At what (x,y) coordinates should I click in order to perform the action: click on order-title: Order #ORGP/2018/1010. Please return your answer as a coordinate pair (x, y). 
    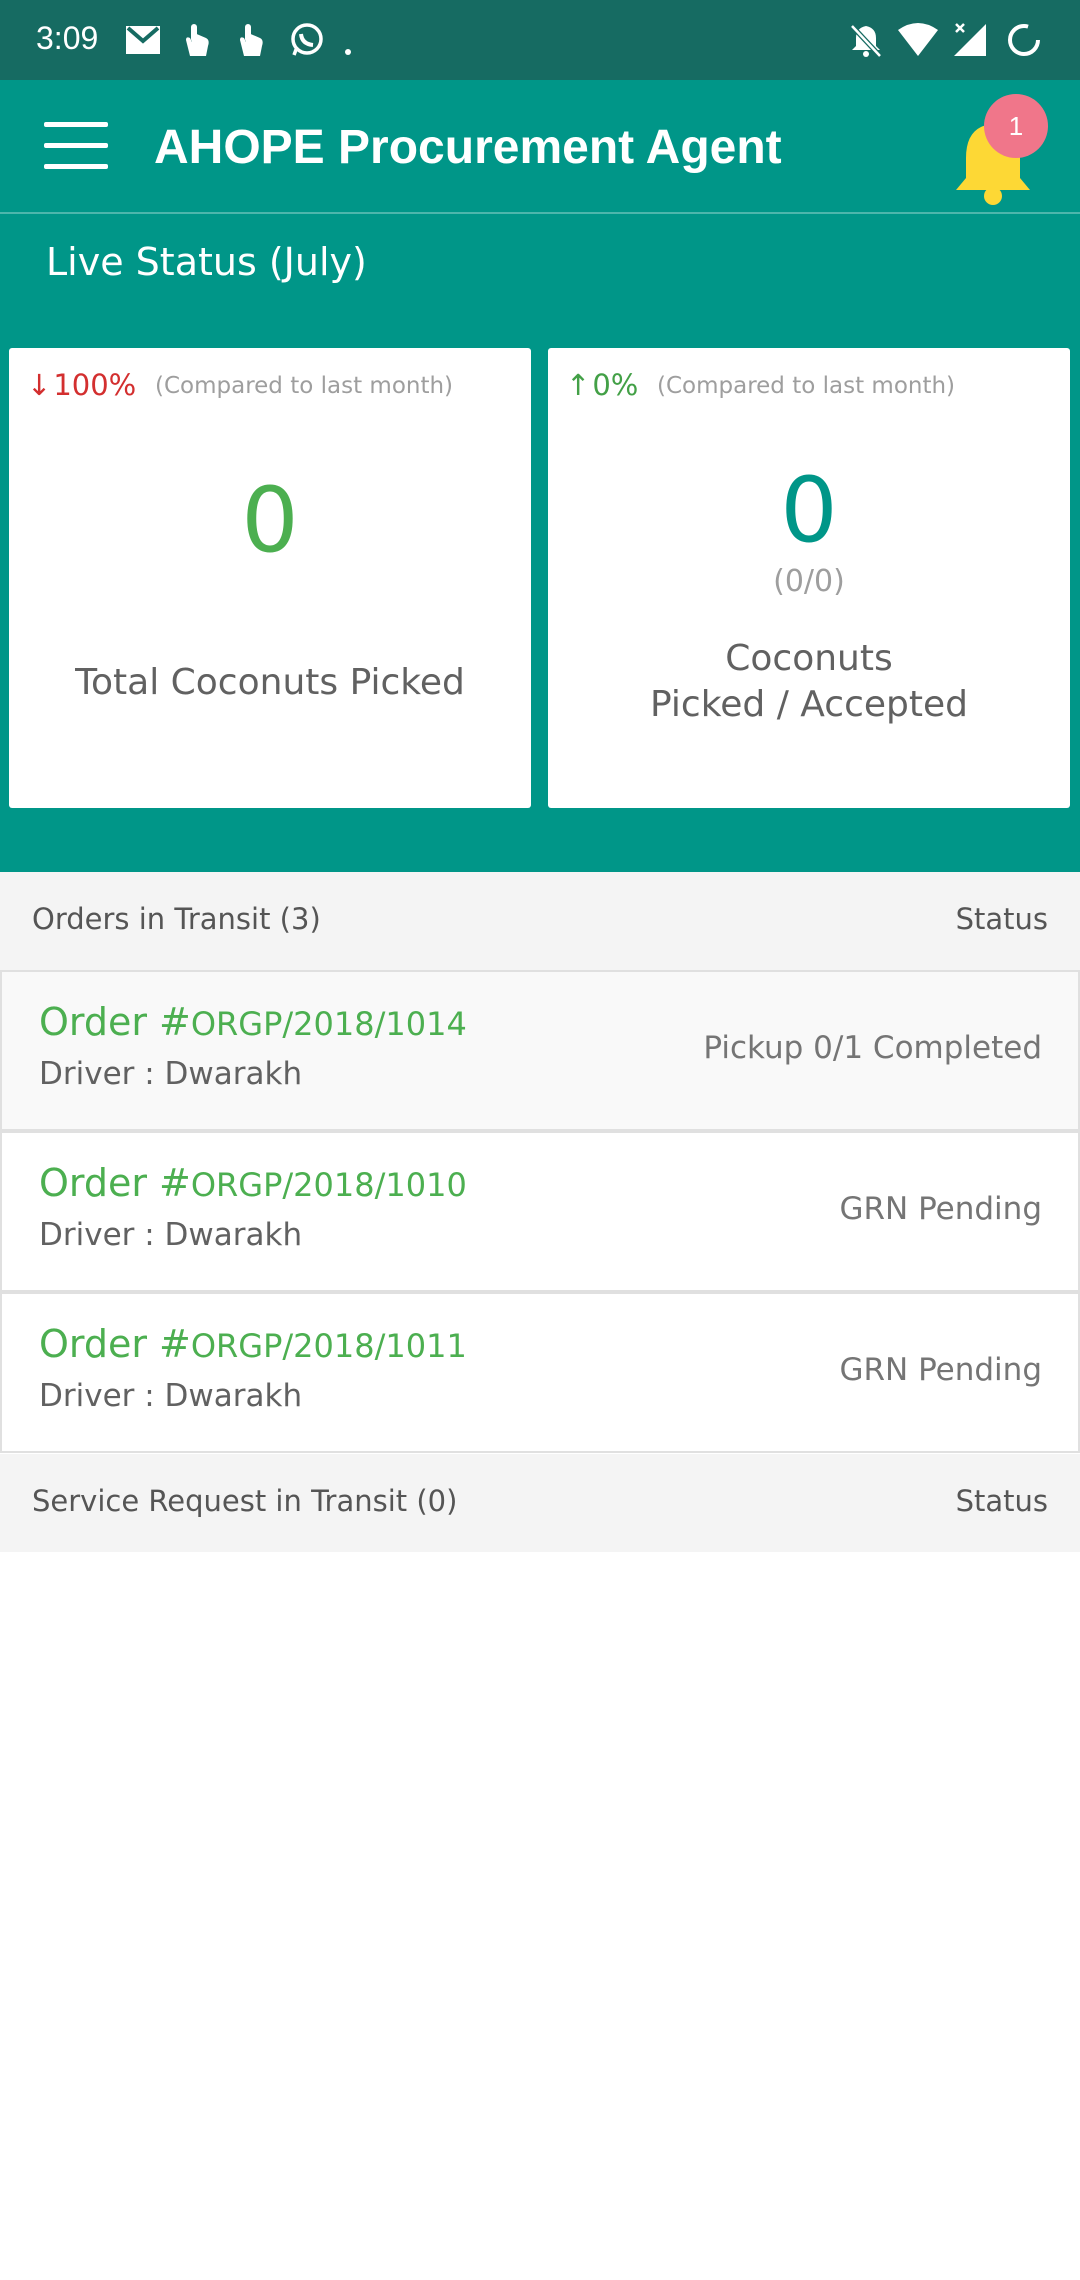
    Looking at the image, I should click on (253, 1183).